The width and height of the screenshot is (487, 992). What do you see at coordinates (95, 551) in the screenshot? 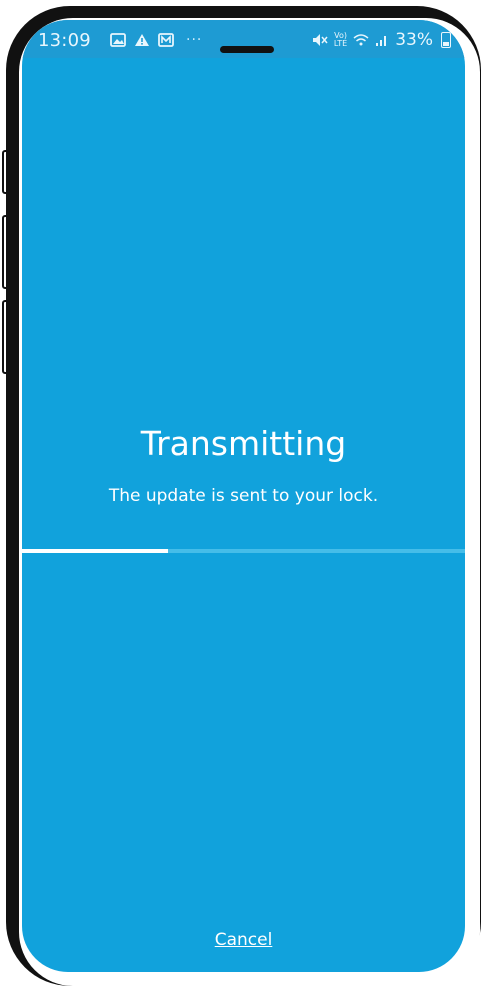
I see `progress-bar-fill` at bounding box center [95, 551].